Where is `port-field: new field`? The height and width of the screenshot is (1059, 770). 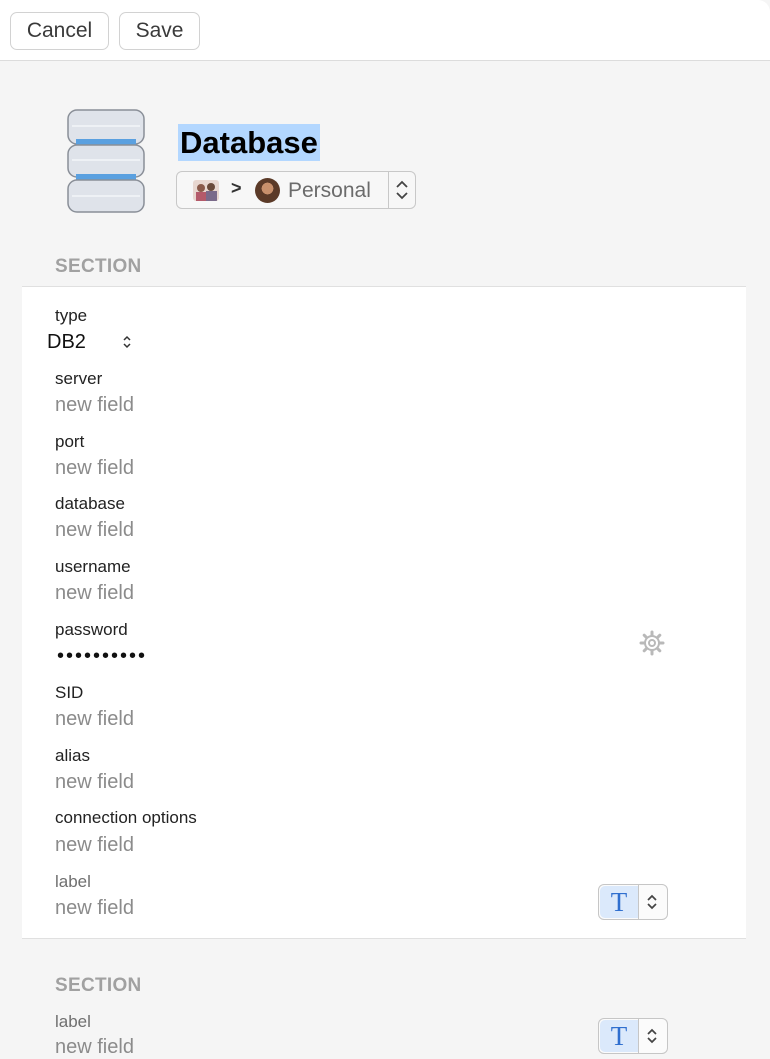
port-field: new field is located at coordinates (94, 468).